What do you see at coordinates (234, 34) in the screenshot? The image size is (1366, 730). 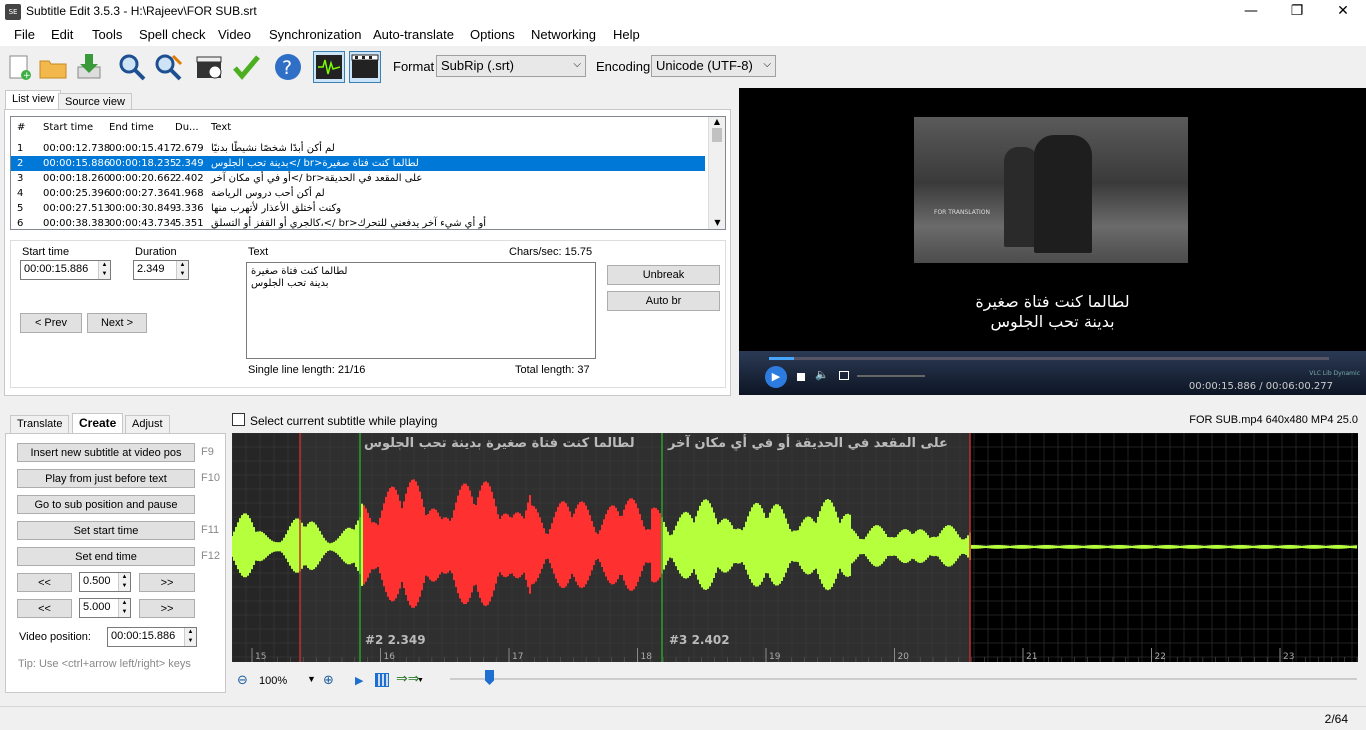 I see `menu-video: Video` at bounding box center [234, 34].